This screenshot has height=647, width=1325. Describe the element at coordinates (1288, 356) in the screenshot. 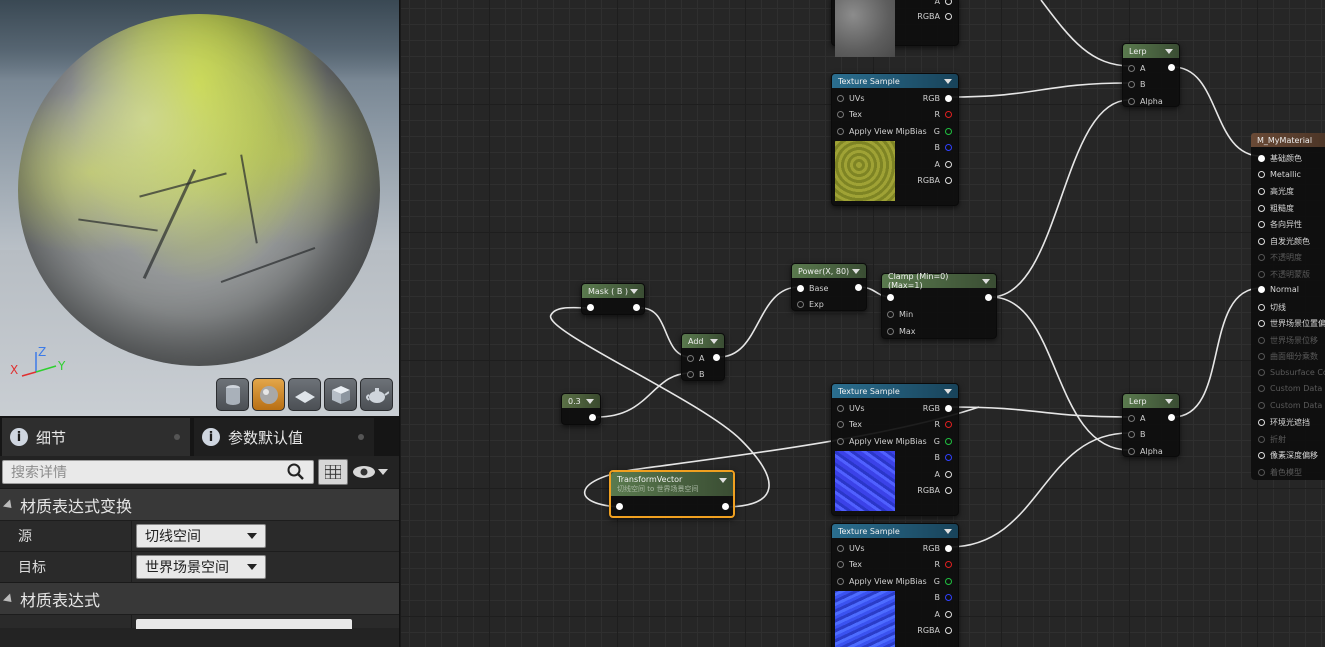

I see `material-input: 曲面细分乘数` at that location.